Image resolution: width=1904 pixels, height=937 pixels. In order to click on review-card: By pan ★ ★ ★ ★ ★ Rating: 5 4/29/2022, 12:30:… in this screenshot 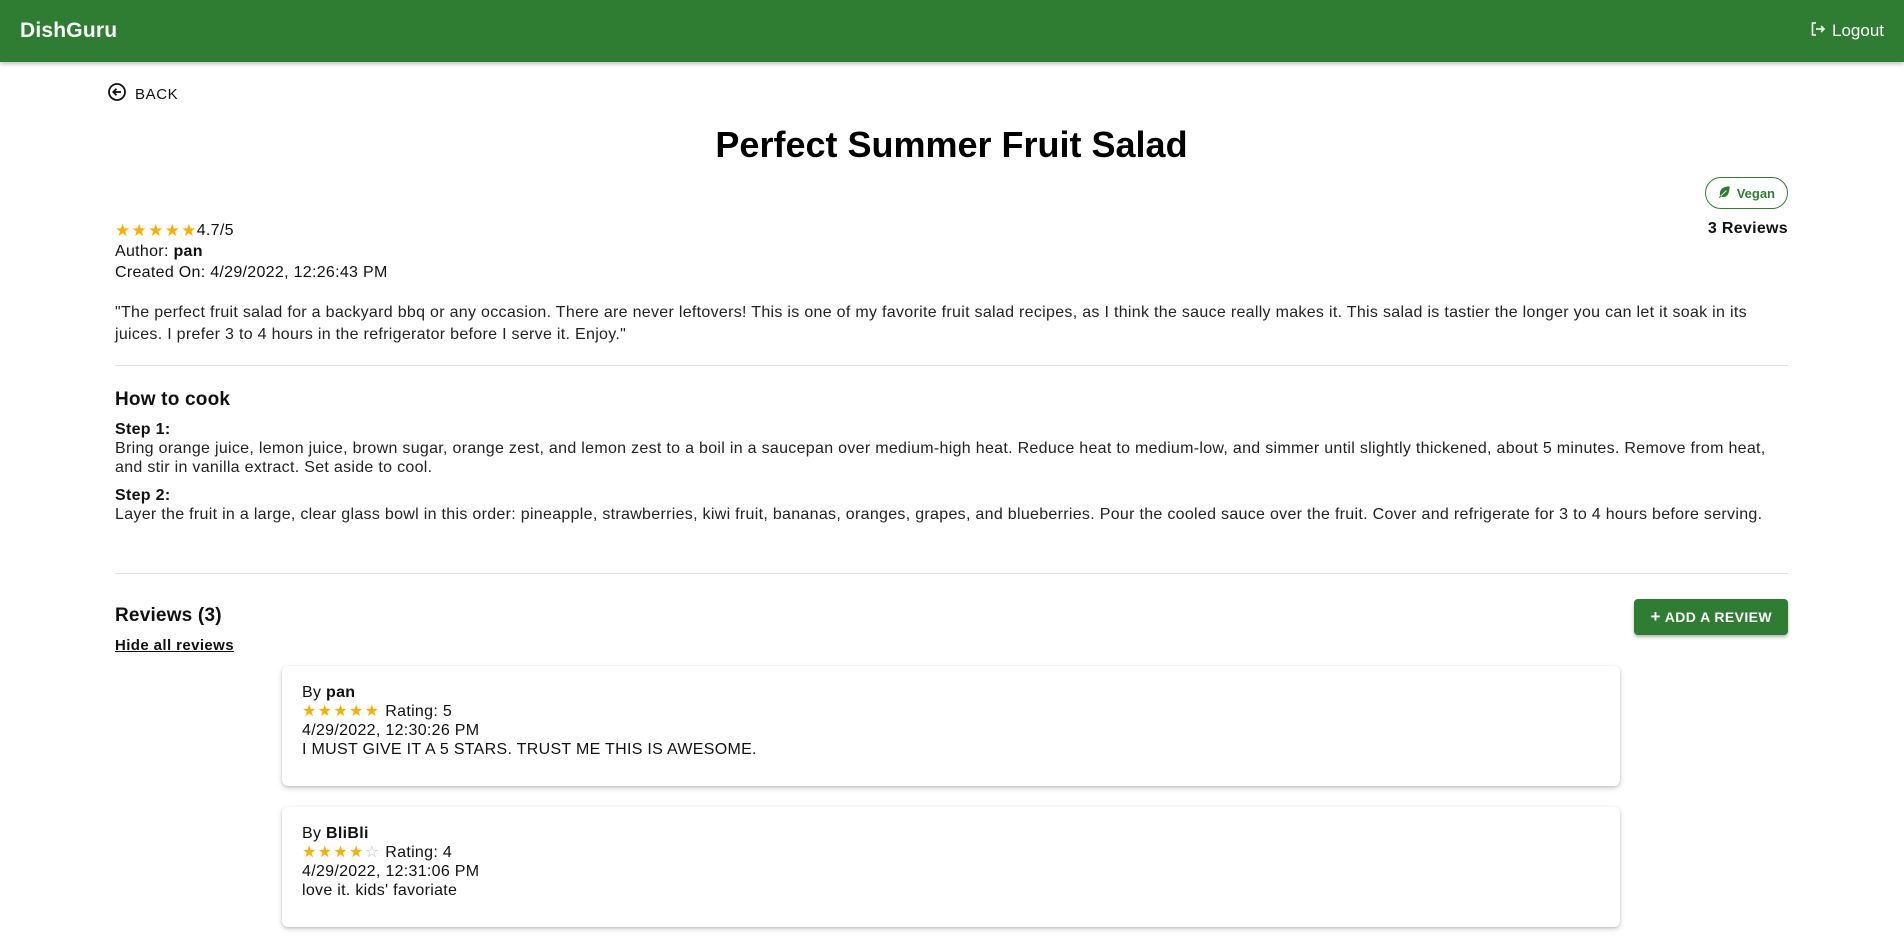, I will do `click(951, 726)`.